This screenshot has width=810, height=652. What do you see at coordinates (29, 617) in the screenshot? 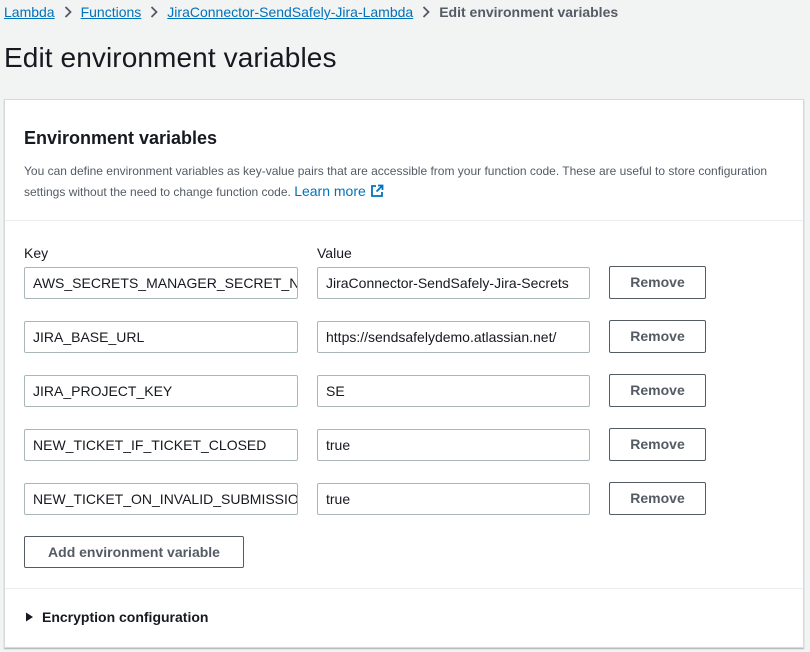
I see `caret-right-icon` at bounding box center [29, 617].